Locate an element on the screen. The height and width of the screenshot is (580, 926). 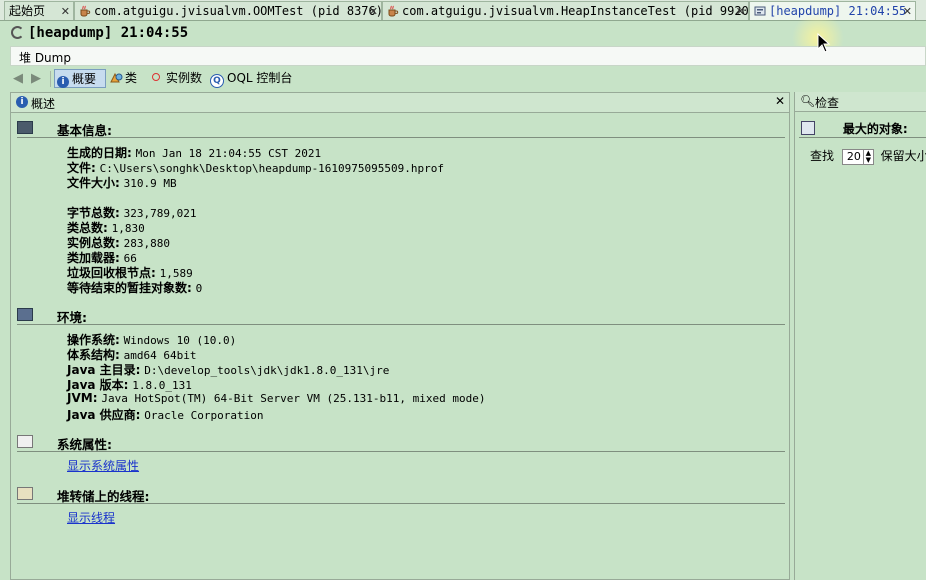
instances-icon is located at coordinates (156, 77).